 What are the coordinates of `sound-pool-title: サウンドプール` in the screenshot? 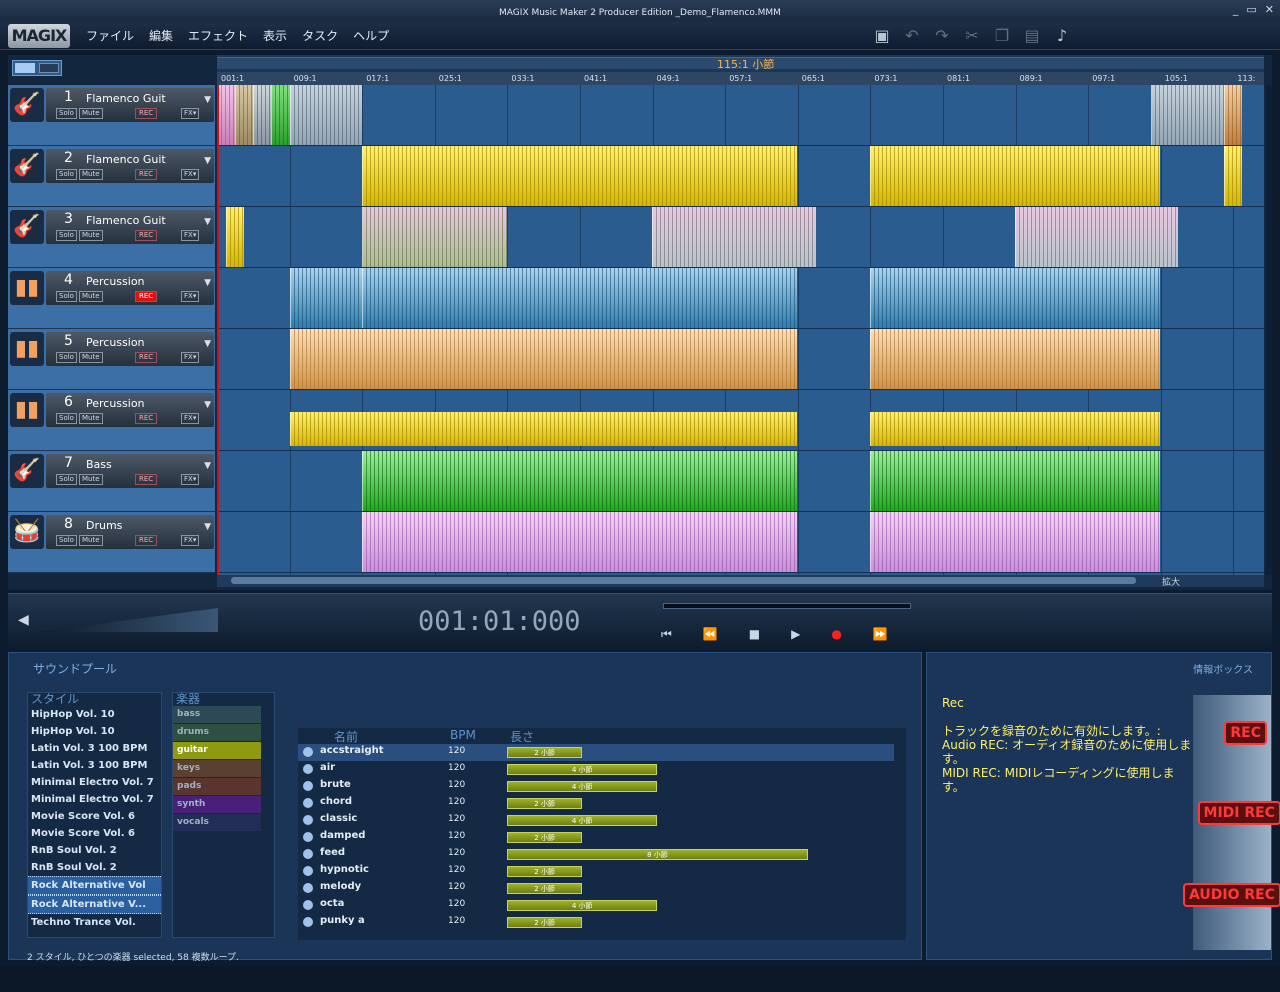 It's located at (75, 668).